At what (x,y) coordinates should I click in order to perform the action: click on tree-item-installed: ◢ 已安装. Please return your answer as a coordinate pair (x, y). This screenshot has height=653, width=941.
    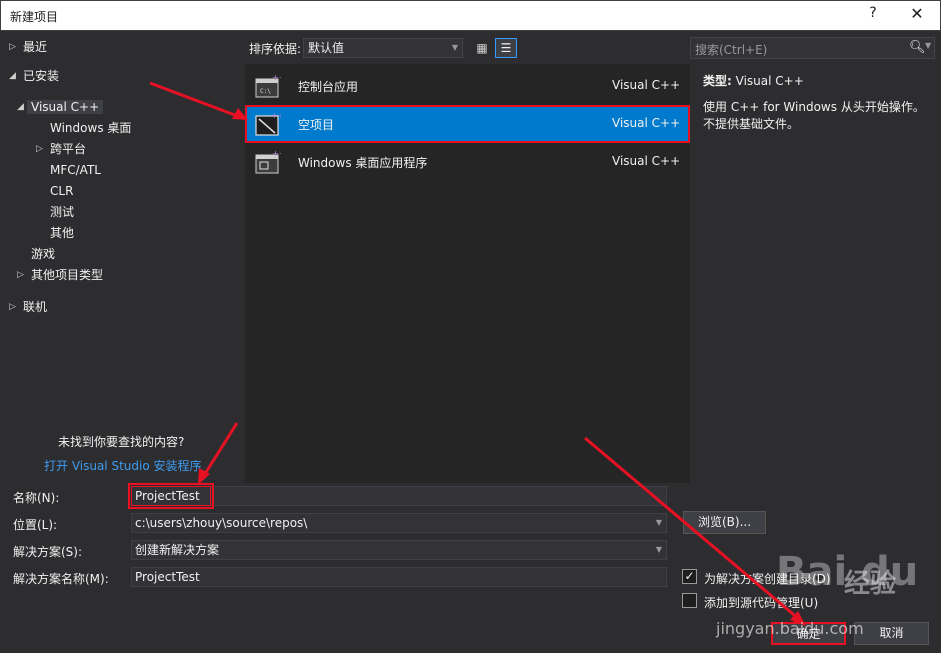
    Looking at the image, I should click on (34, 76).